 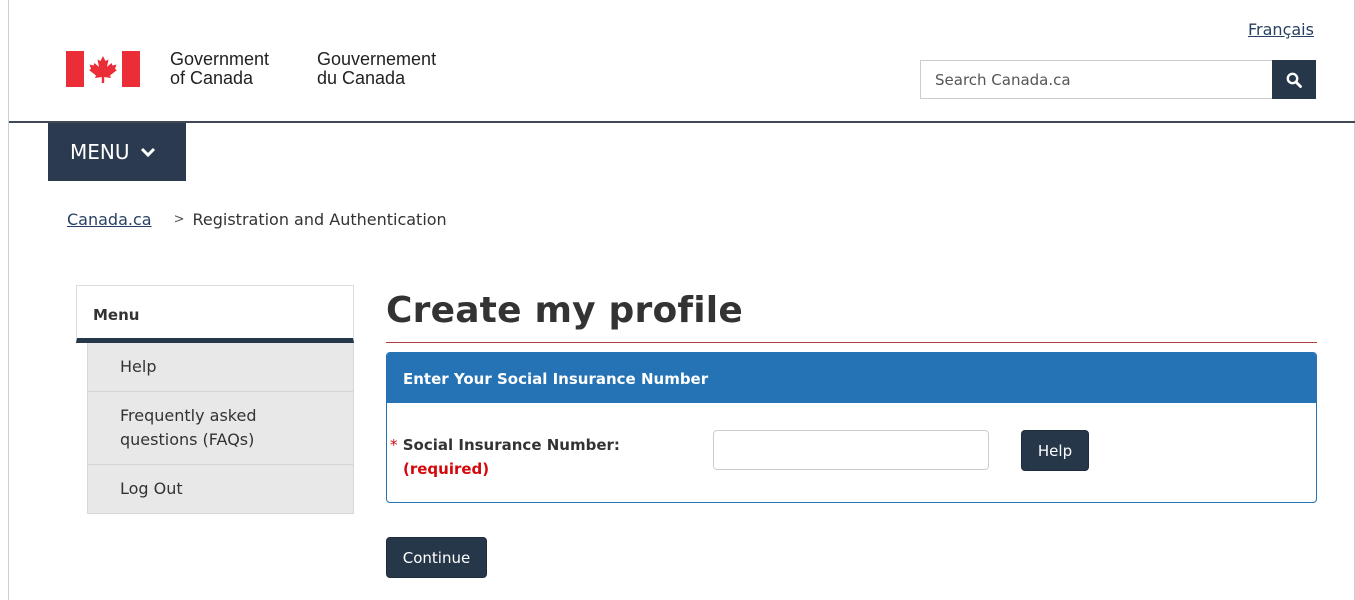 I want to click on breadcrumb-current: Registration and Authentication, so click(x=319, y=219).